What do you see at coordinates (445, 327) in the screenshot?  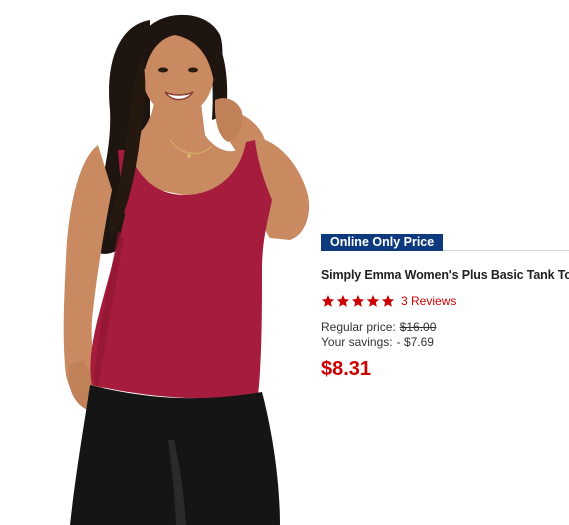 I see `regular-price-line: Regular price: $16.00` at bounding box center [445, 327].